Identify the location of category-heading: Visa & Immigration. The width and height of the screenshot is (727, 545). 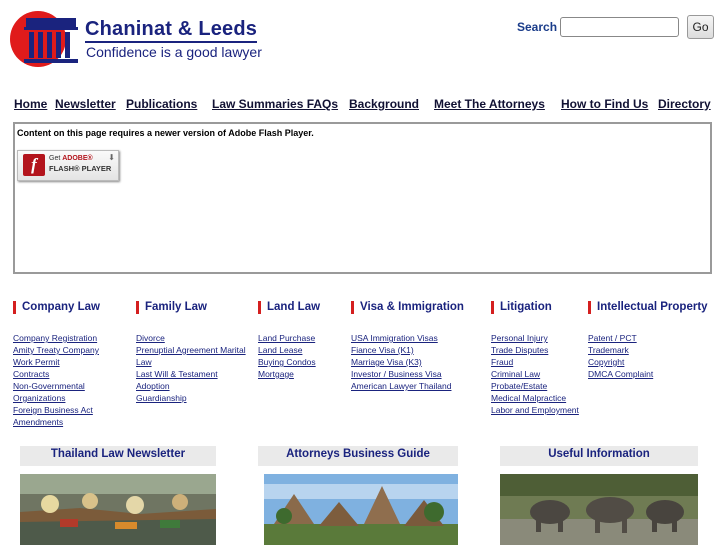
(407, 307).